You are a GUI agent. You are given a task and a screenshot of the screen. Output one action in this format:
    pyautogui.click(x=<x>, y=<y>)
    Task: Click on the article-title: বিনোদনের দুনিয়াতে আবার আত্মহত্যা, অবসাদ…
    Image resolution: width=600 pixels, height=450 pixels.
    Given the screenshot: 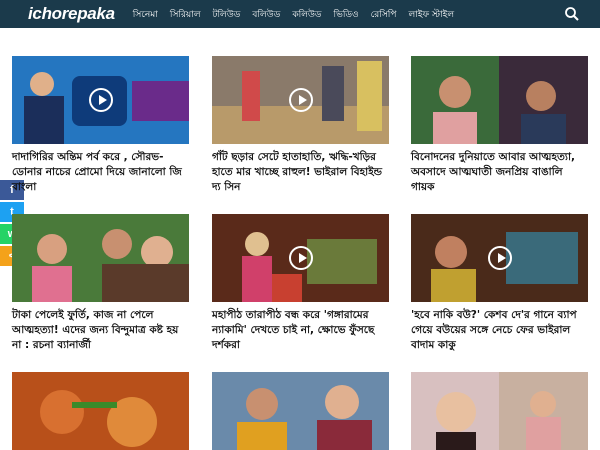 What is the action you would take?
    pyautogui.click(x=499, y=172)
    